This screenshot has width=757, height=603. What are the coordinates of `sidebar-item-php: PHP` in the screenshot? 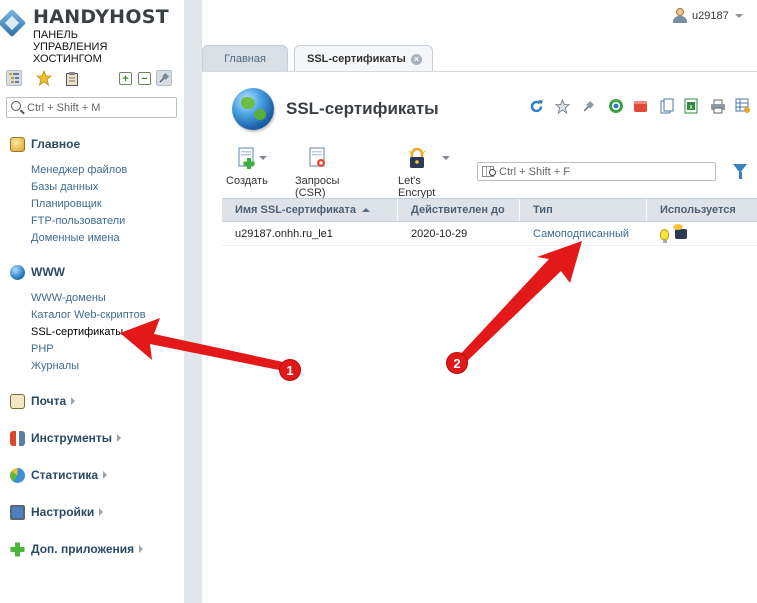 It's located at (88, 349).